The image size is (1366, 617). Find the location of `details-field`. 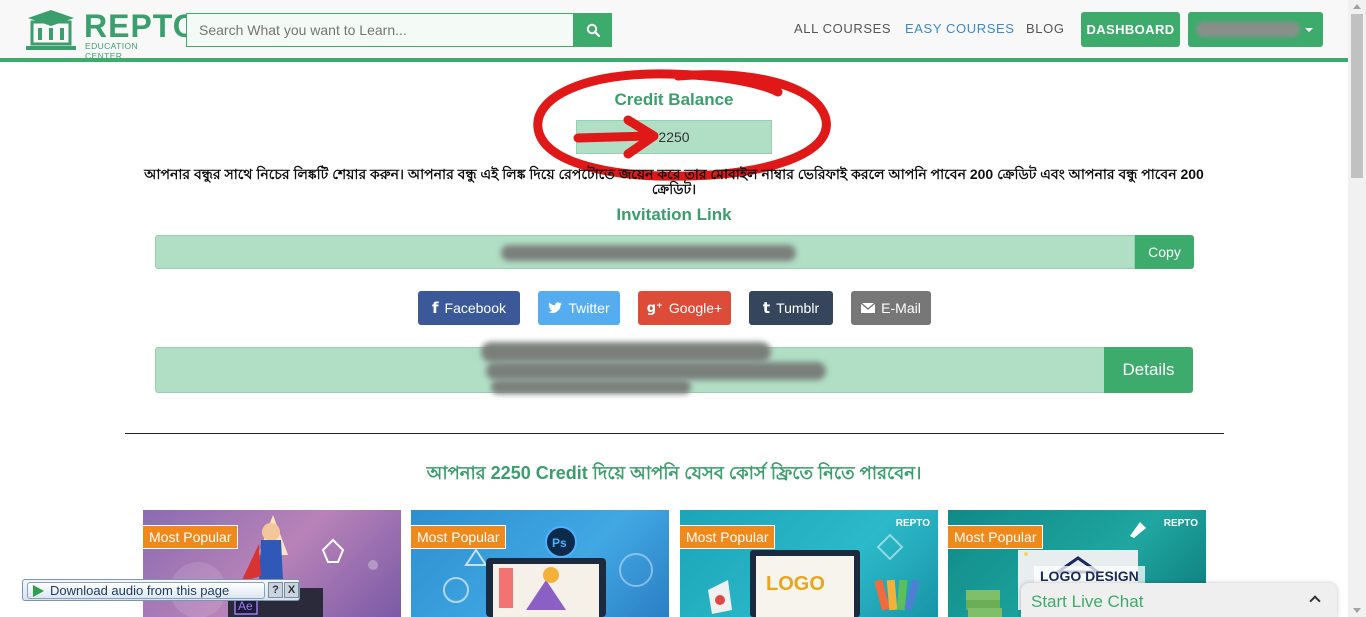

details-field is located at coordinates (630, 368).